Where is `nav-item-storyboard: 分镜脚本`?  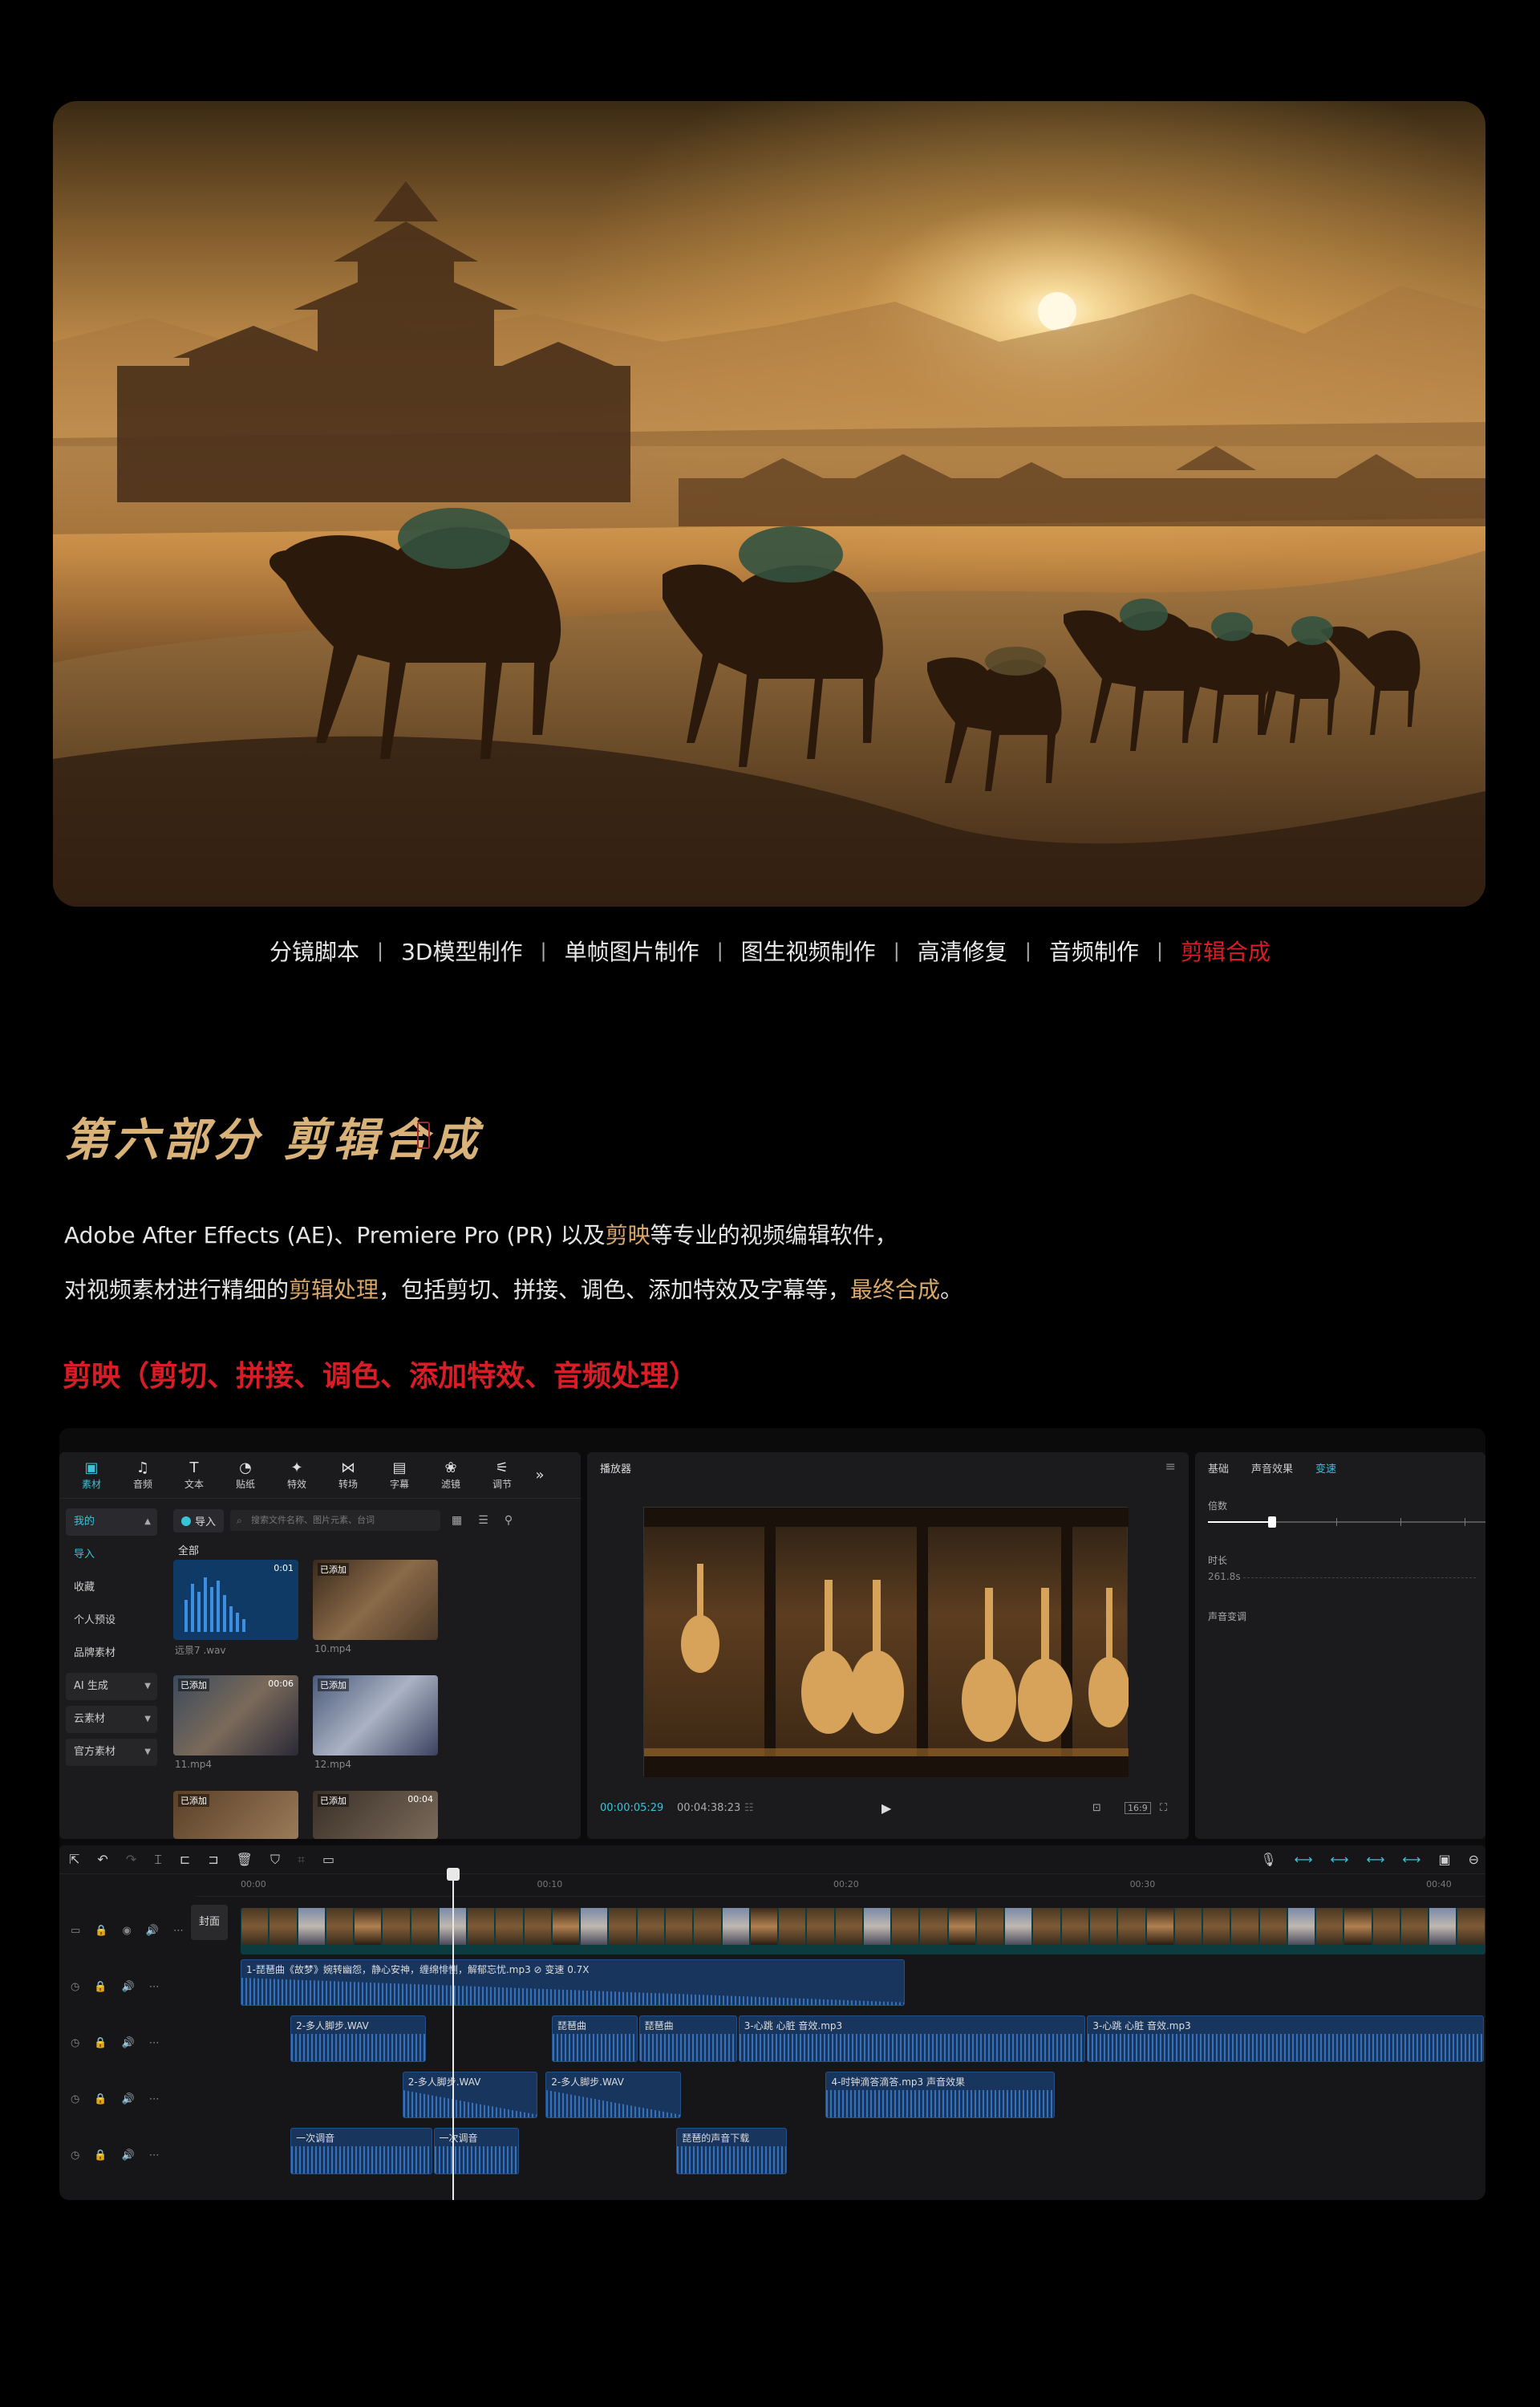 nav-item-storyboard: 分镜脚本 is located at coordinates (314, 951).